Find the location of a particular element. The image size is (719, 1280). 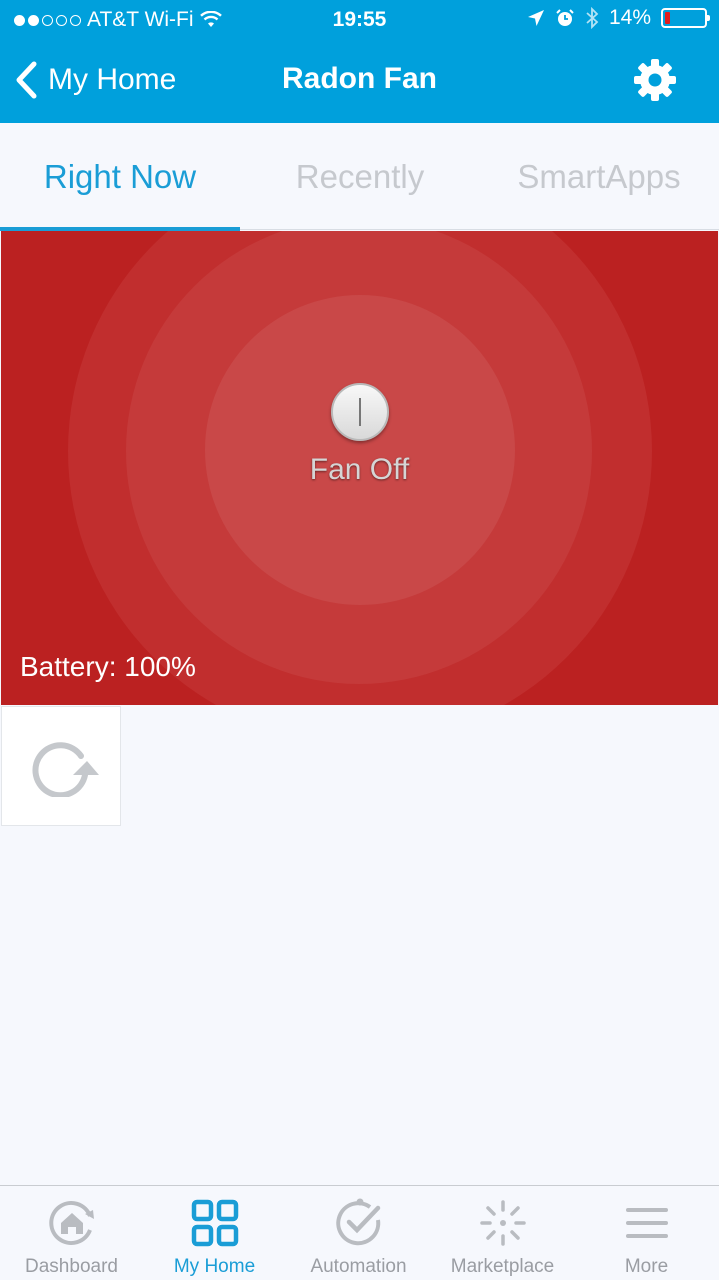

dashboard-icon is located at coordinates (71, 1223).